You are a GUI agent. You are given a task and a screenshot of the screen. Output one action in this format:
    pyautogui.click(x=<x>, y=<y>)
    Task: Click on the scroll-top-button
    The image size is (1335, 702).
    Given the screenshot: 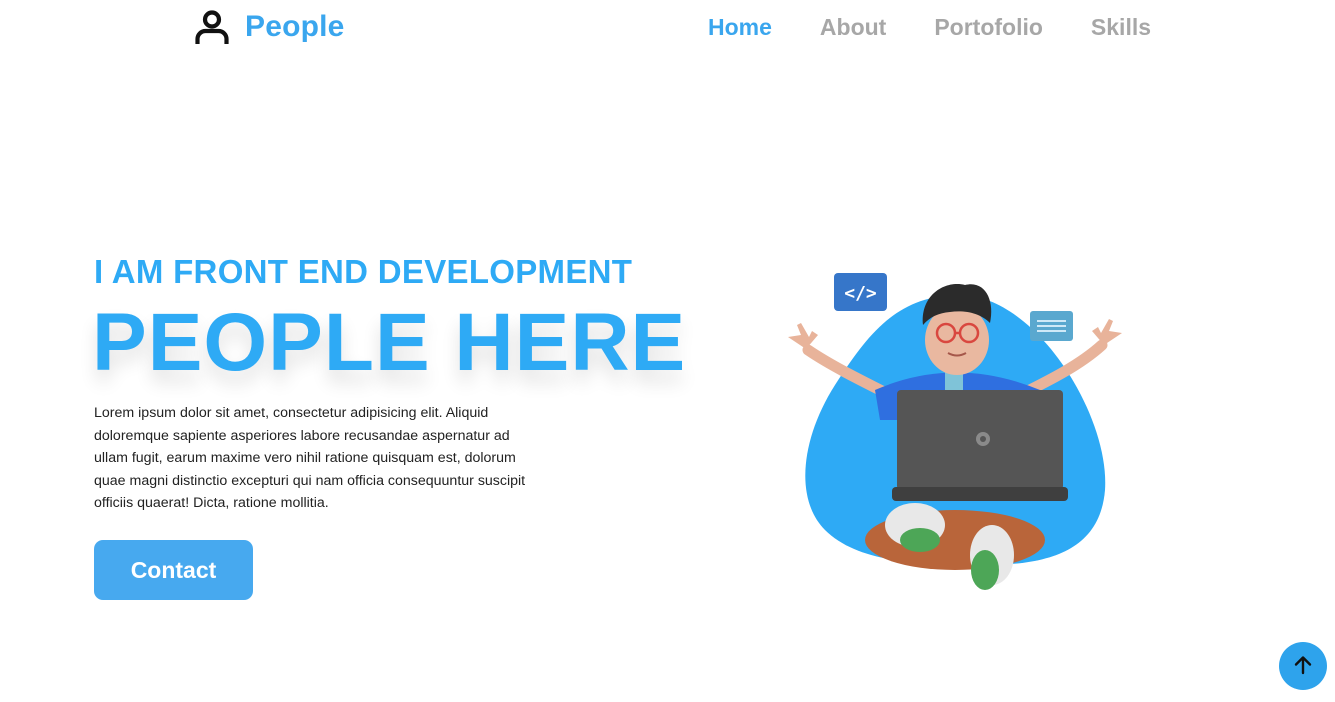 What is the action you would take?
    pyautogui.click(x=1303, y=666)
    